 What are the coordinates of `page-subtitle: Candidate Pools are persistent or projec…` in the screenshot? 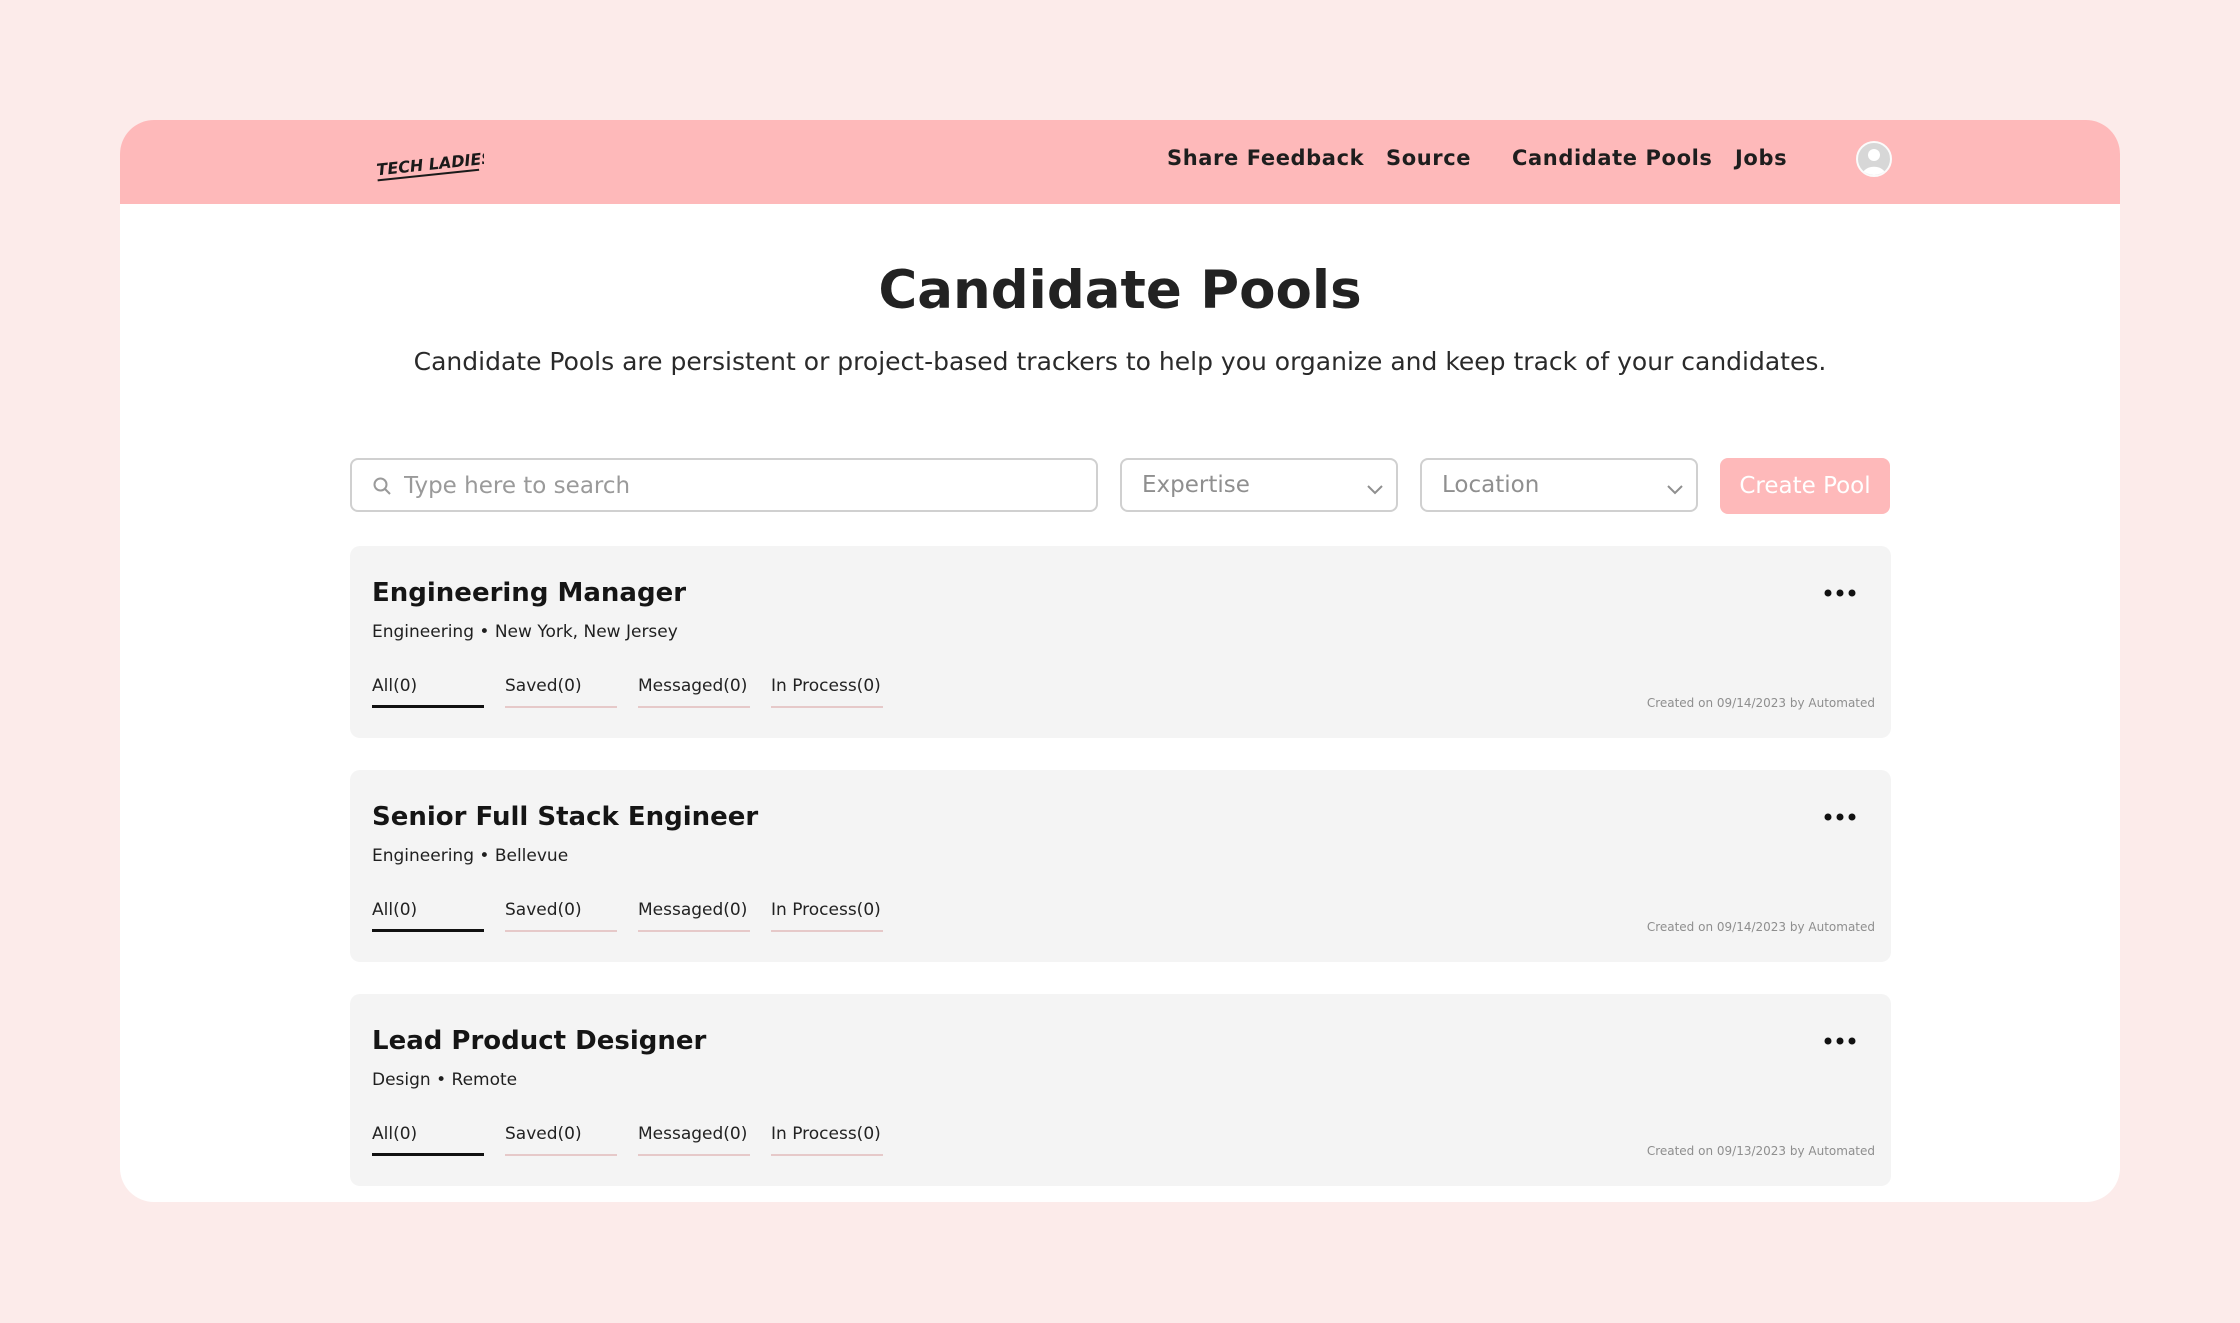 It's located at (1120, 361).